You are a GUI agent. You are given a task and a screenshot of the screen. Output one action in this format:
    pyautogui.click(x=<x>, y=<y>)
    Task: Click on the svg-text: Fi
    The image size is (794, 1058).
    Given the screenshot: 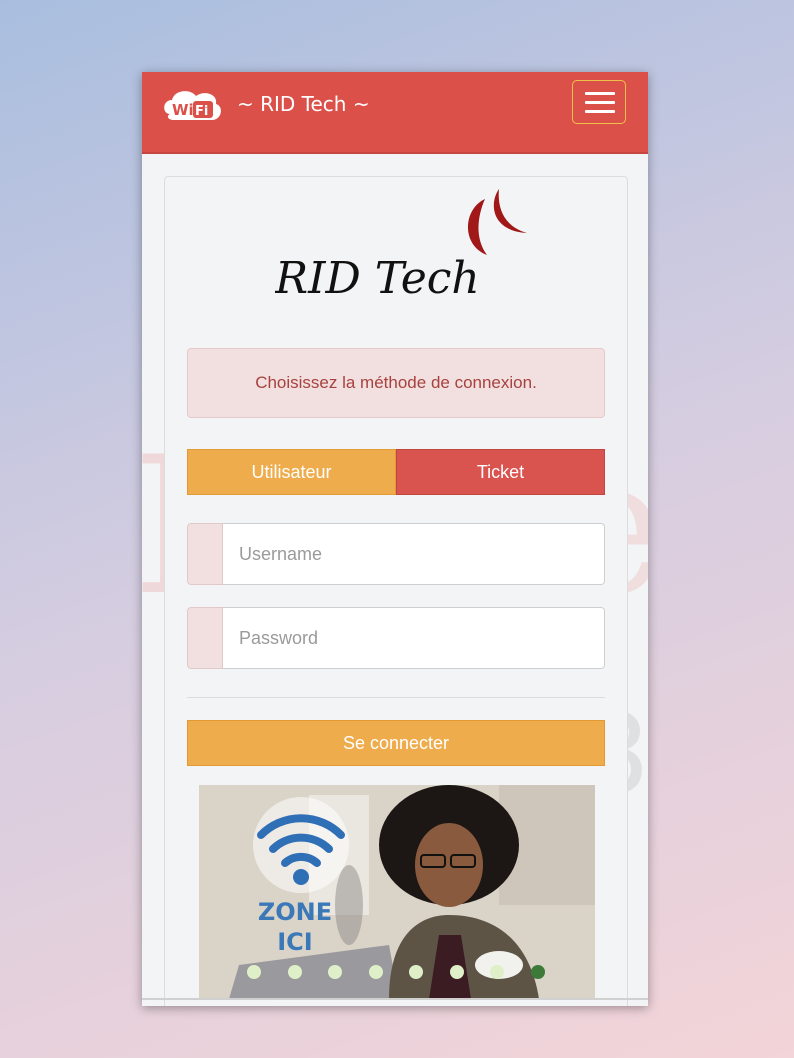 What is the action you would take?
    pyautogui.click(x=201, y=111)
    